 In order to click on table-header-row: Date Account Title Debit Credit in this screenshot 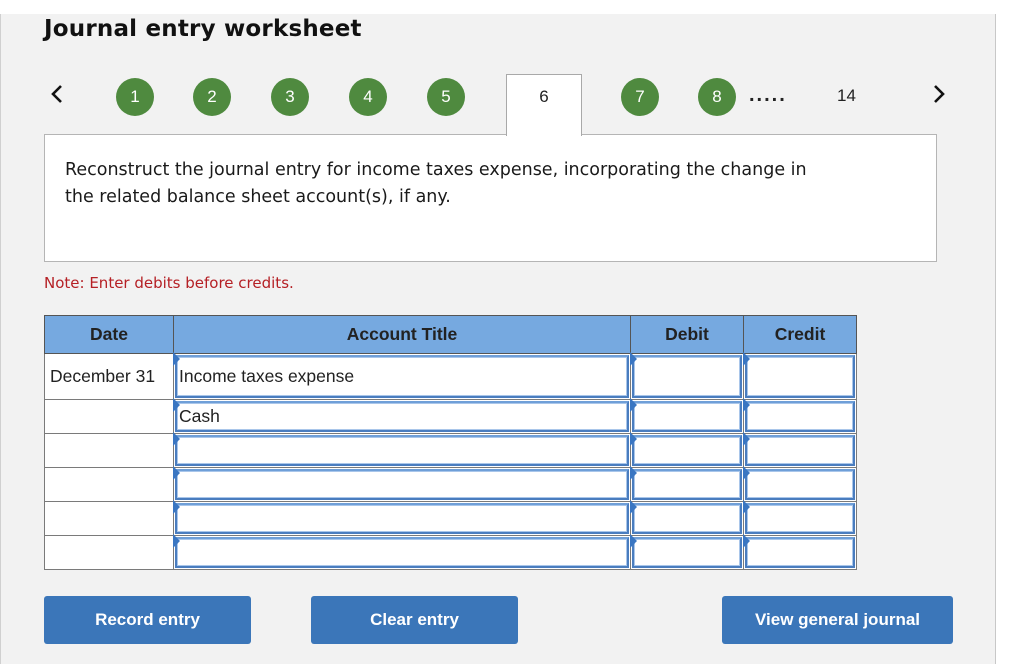, I will do `click(450, 334)`.